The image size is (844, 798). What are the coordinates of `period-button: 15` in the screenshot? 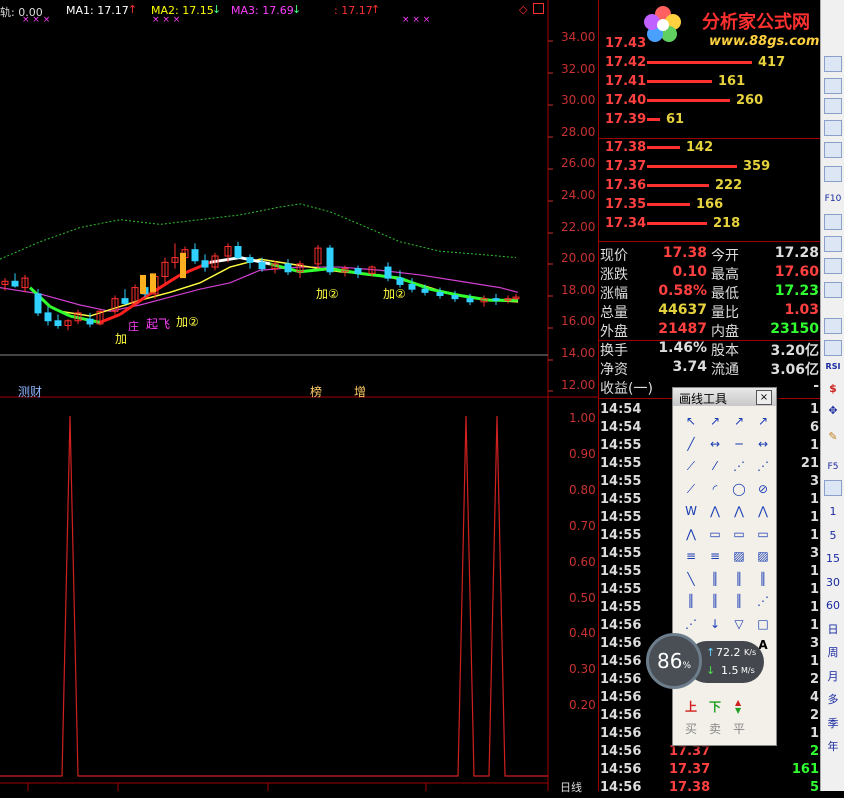 It's located at (833, 559).